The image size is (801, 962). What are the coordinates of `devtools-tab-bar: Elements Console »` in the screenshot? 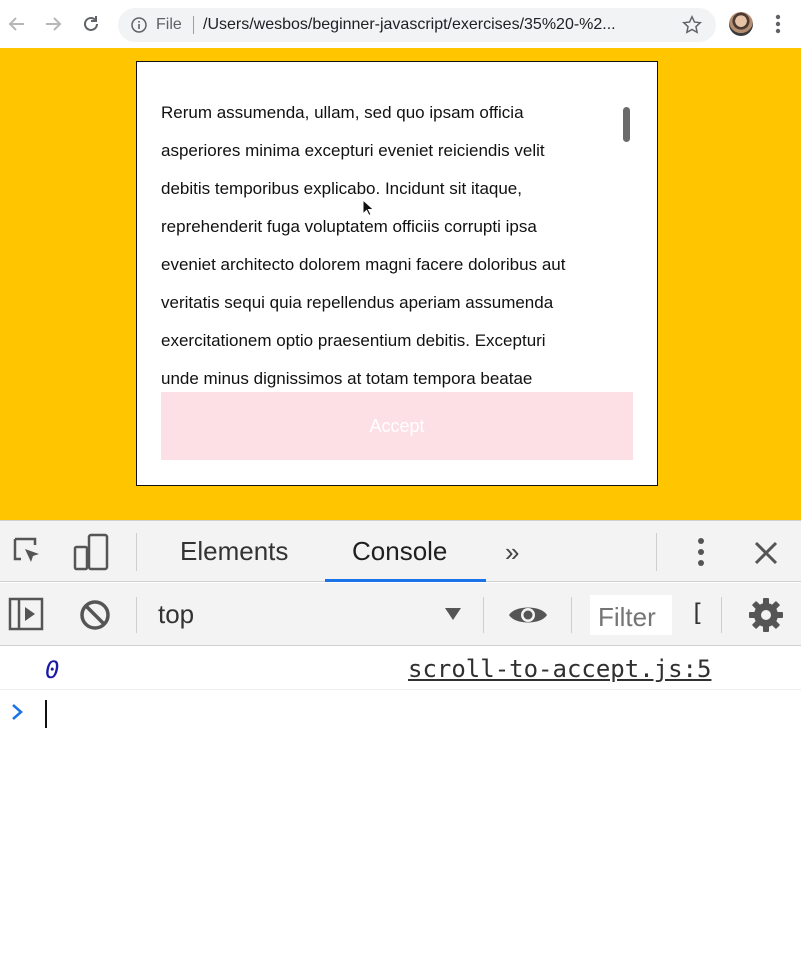 It's located at (400, 551).